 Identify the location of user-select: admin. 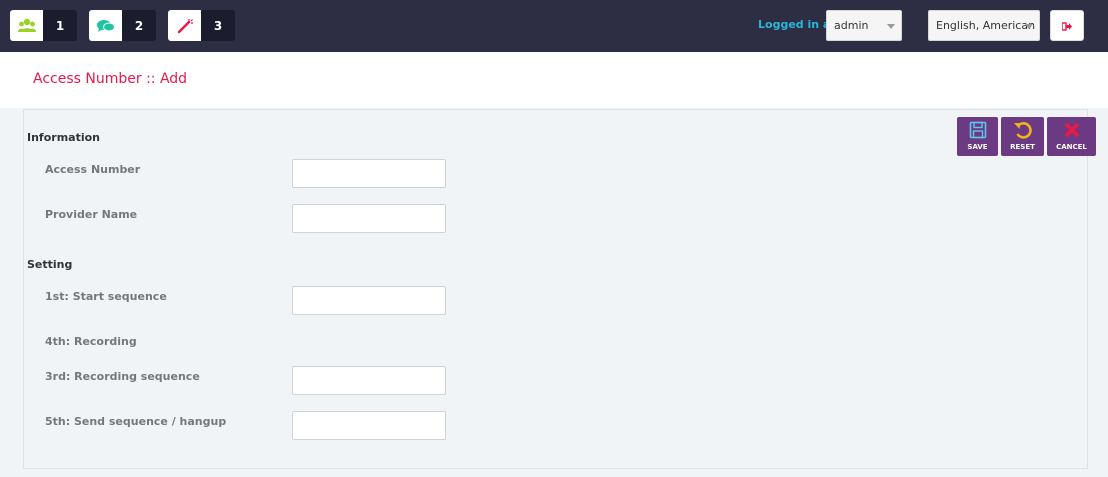
(864, 25).